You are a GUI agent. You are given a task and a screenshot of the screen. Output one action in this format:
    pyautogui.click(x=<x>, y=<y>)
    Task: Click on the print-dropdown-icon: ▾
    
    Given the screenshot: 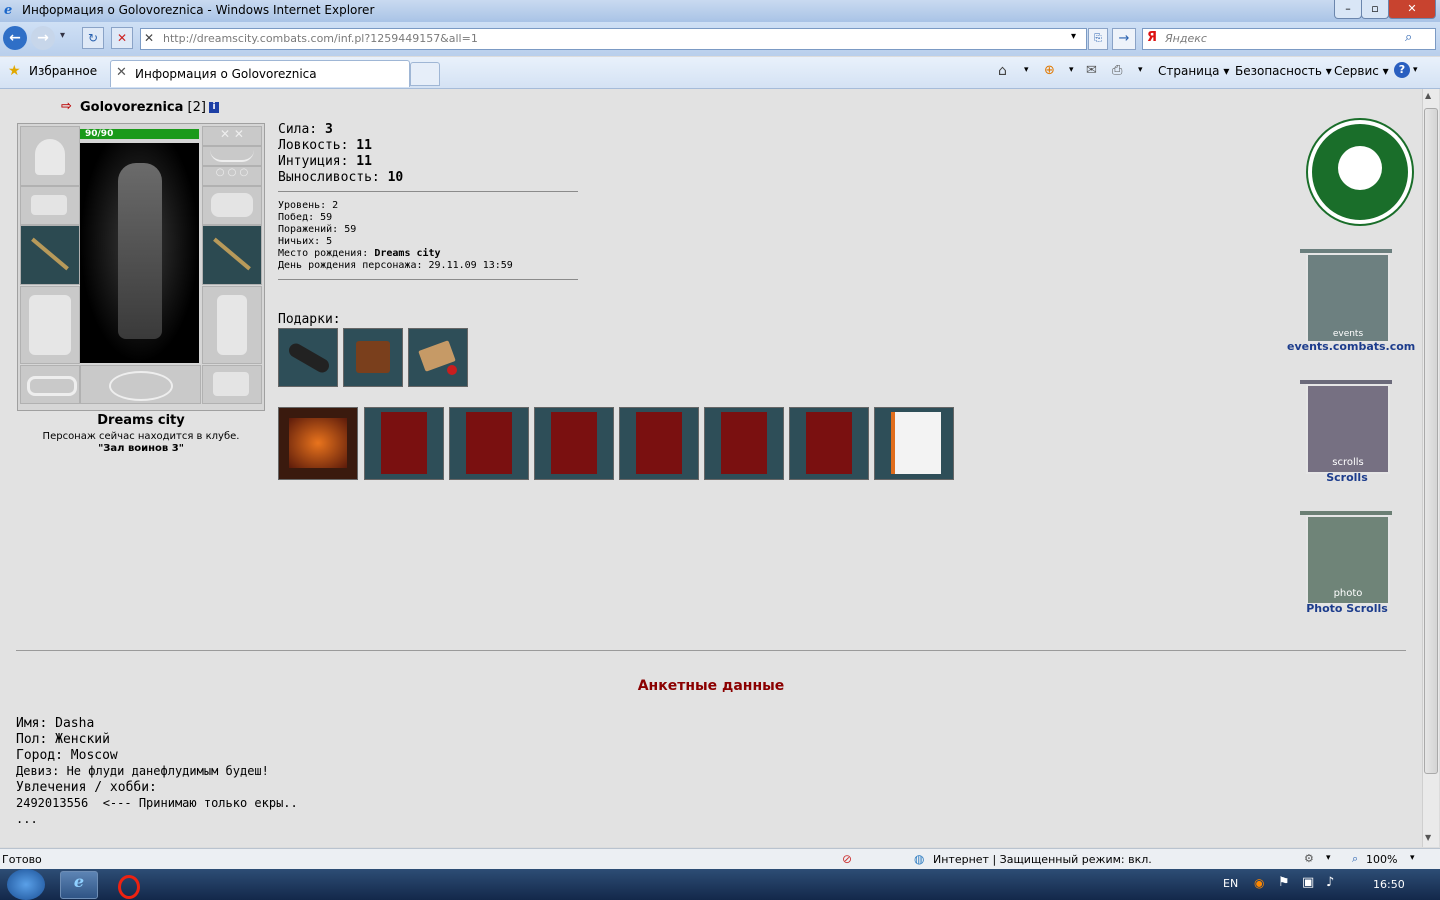 What is the action you would take?
    pyautogui.click(x=1140, y=70)
    